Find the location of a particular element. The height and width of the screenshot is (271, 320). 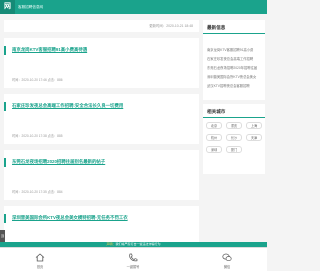

post-title-link: 石家庄珍发夜总会高端工作招聘:安全合法长久良一切费用 is located at coordinates (102, 106).